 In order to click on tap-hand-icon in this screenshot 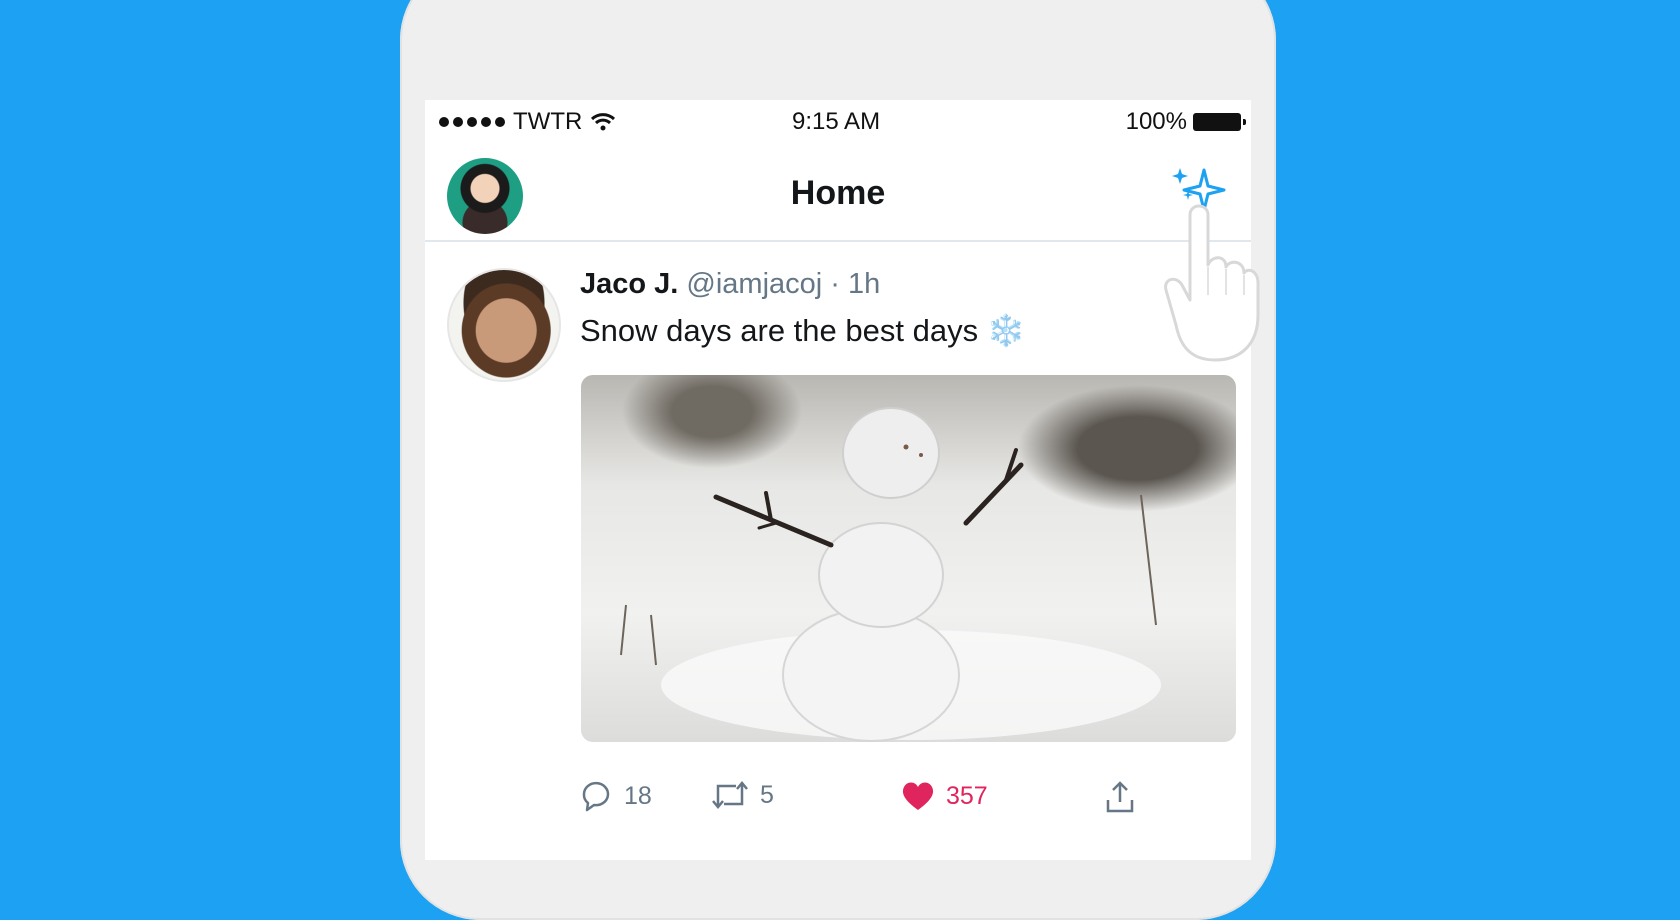, I will do `click(1212, 283)`.